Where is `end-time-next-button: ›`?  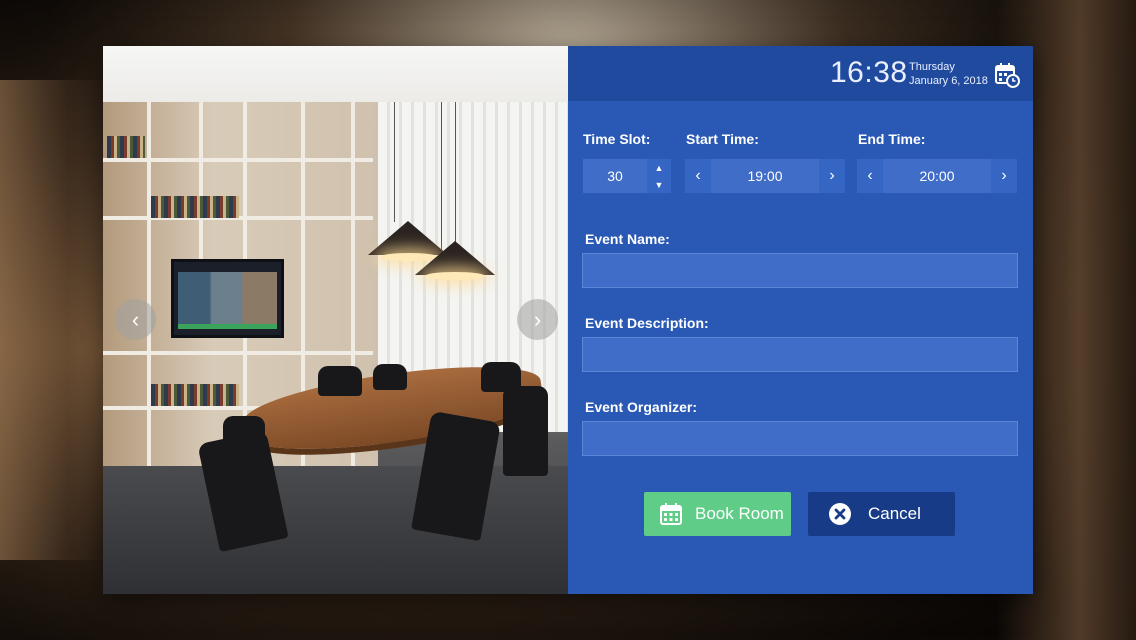 end-time-next-button: › is located at coordinates (1004, 176).